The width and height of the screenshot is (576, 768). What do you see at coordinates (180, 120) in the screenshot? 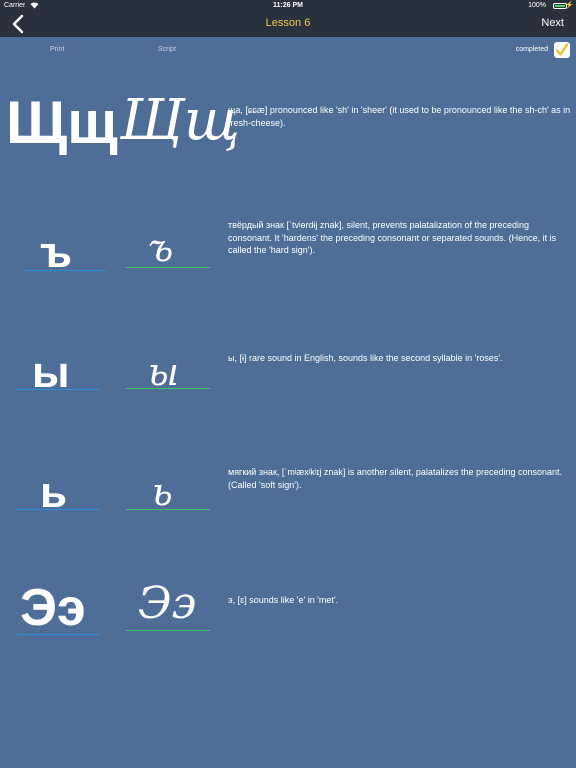
I see `script-letter: Щщ` at bounding box center [180, 120].